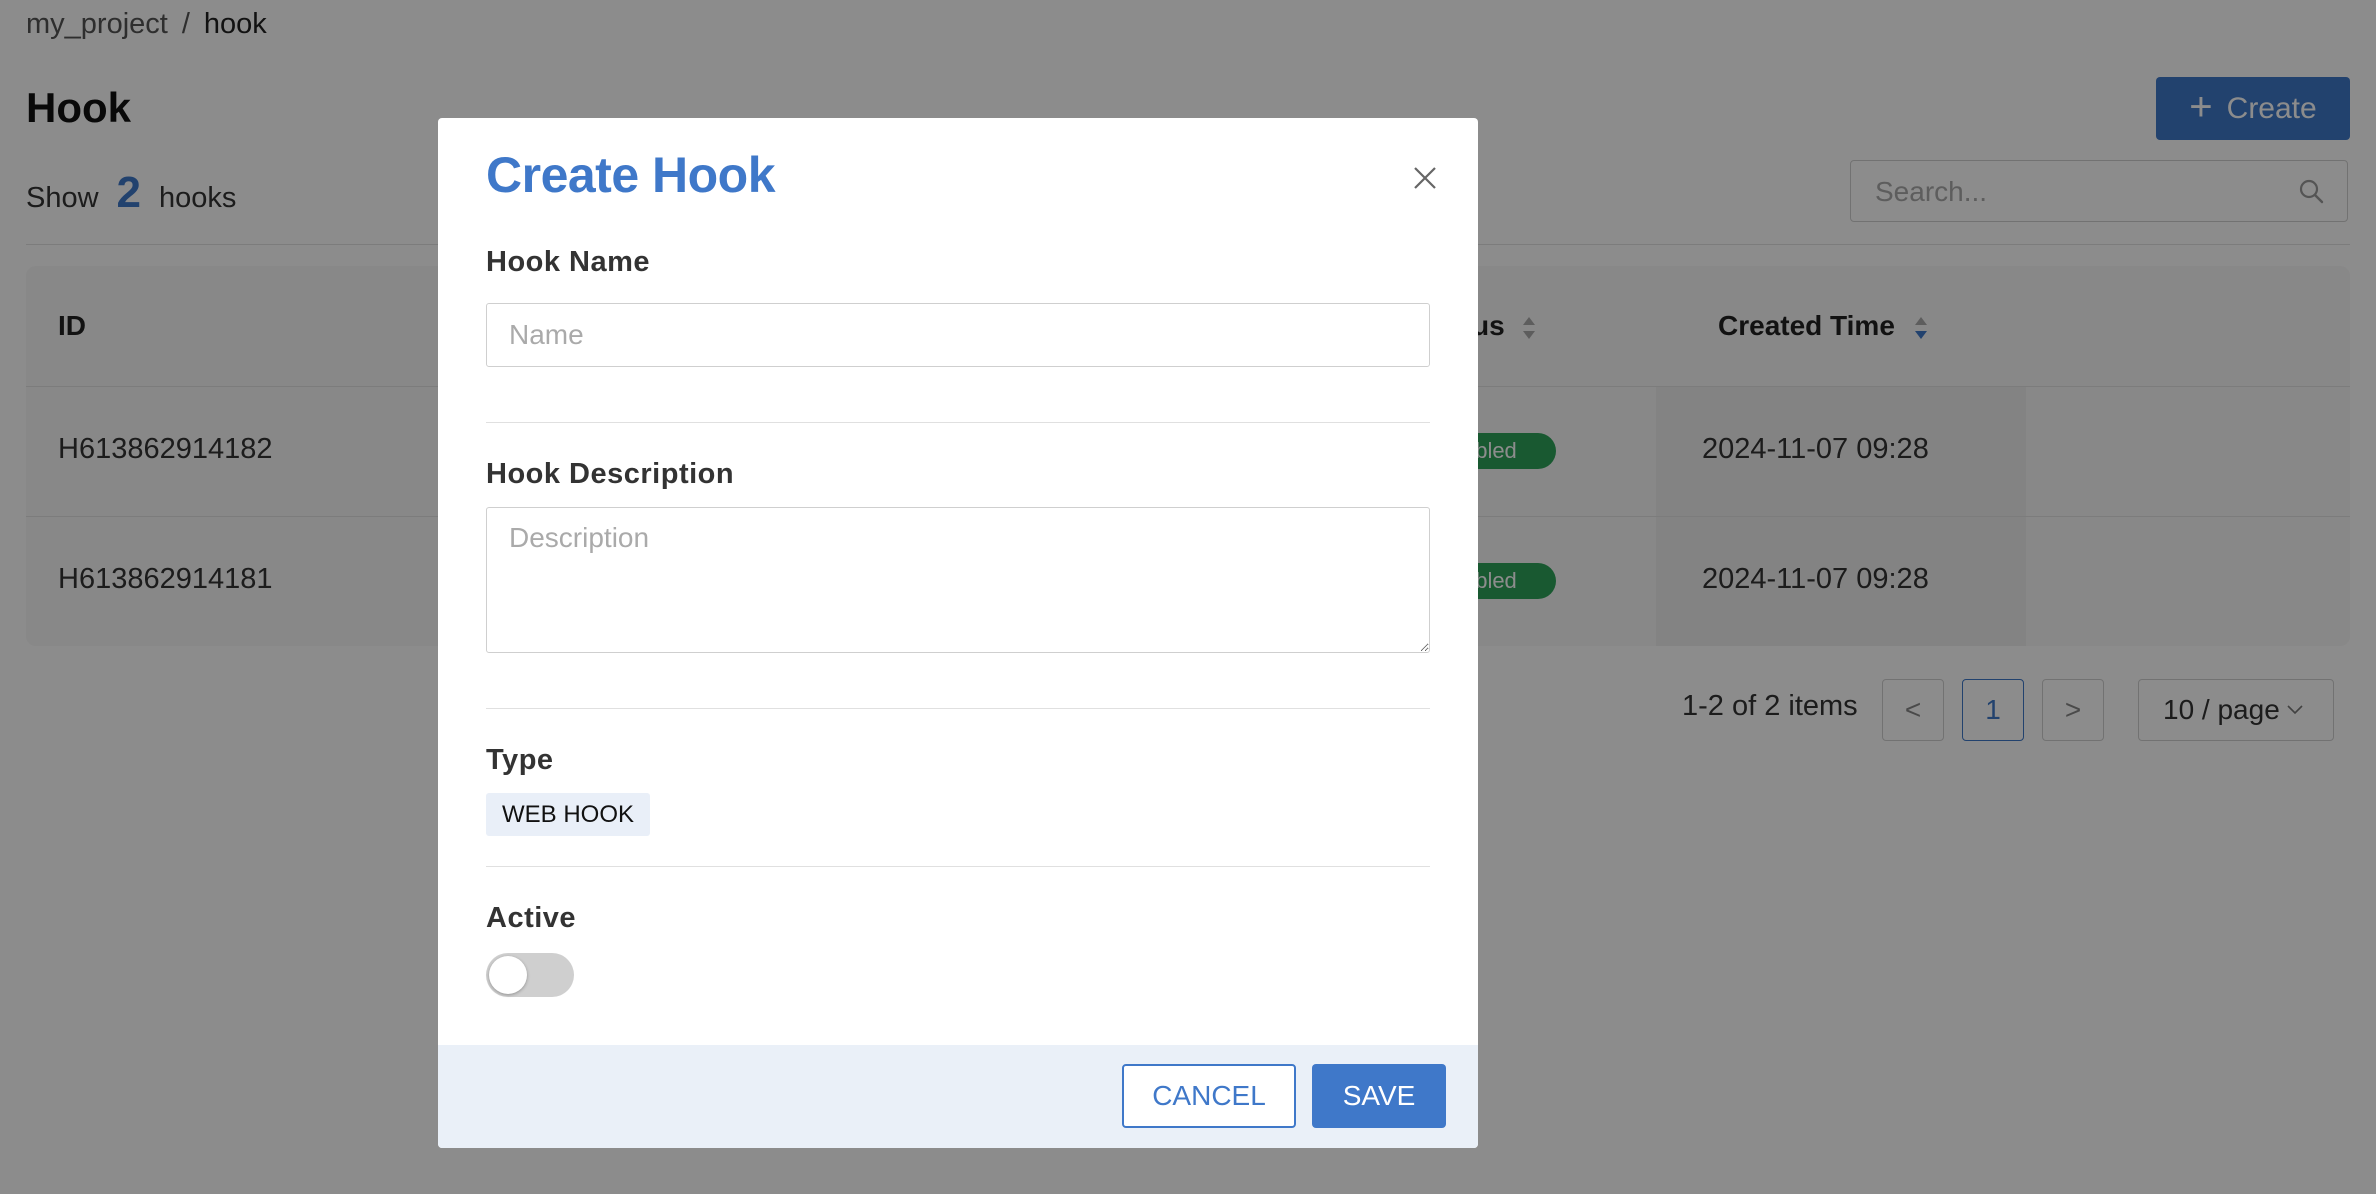  Describe the element at coordinates (631, 175) in the screenshot. I see `dialog-title: Create Hook` at that location.